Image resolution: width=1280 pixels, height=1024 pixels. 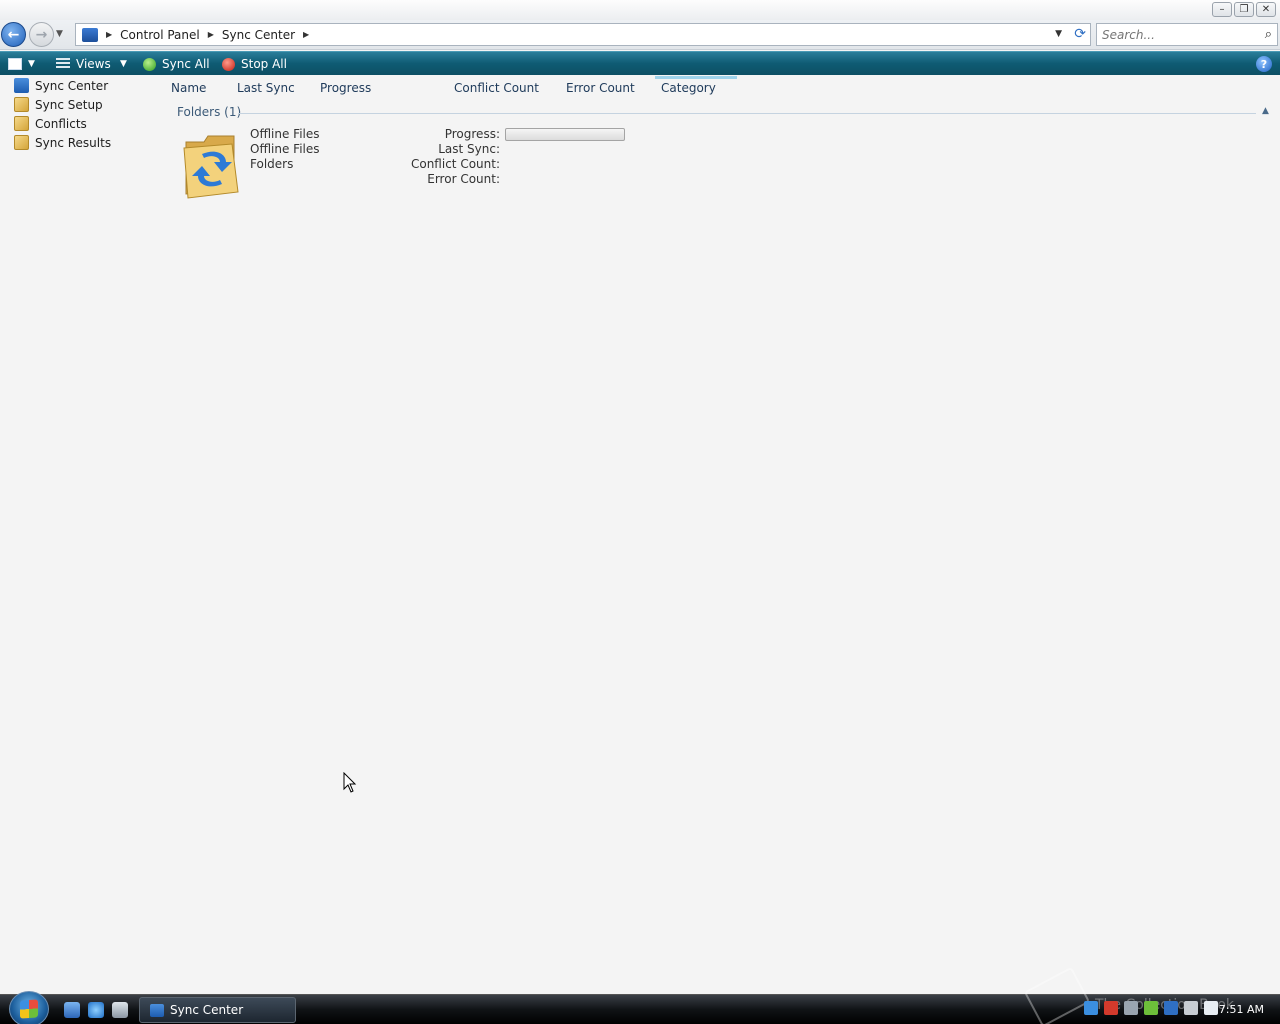 What do you see at coordinates (149, 64) in the screenshot?
I see `sync-green-icon` at bounding box center [149, 64].